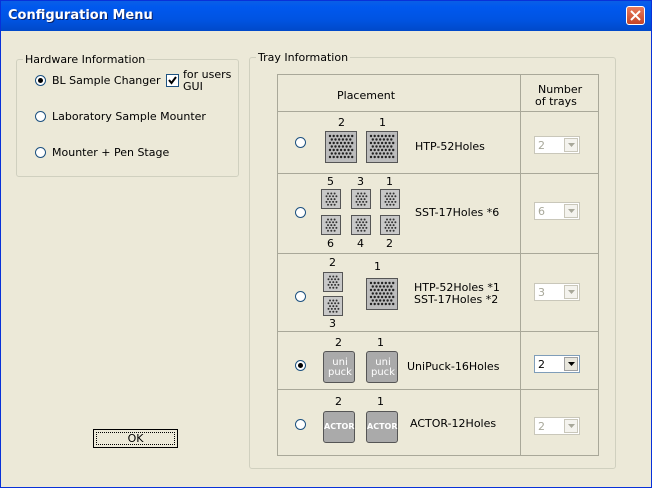 The image size is (652, 488). What do you see at coordinates (135, 438) in the screenshot?
I see `ok-button: OK` at bounding box center [135, 438].